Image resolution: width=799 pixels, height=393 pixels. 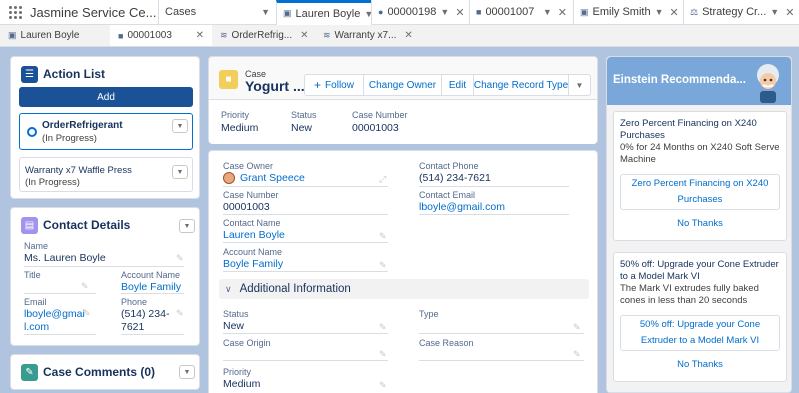 What do you see at coordinates (145, 314) in the screenshot?
I see `phone-value: (514) 234-` at bounding box center [145, 314].